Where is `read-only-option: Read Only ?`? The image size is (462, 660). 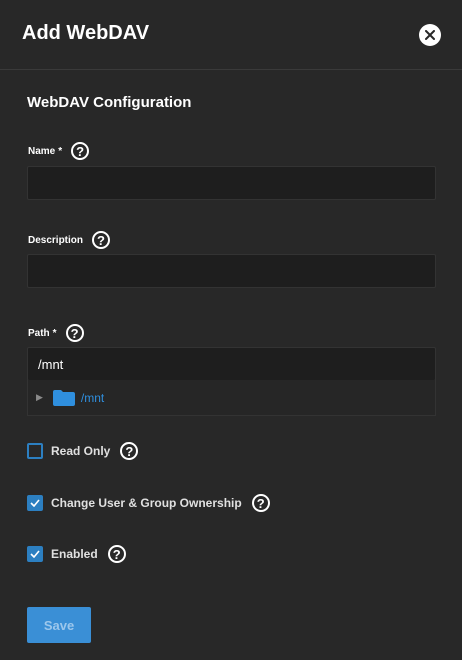 read-only-option: Read Only ? is located at coordinates (83, 451).